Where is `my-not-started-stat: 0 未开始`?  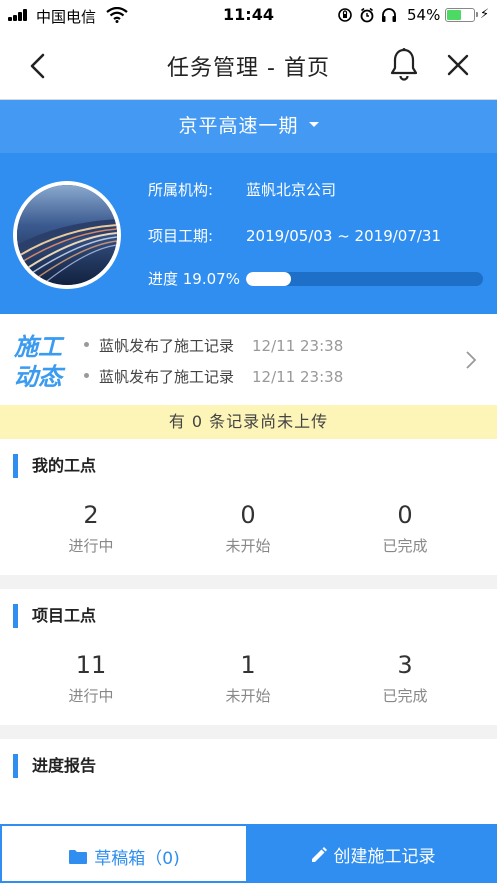
my-not-started-stat: 0 未开始 is located at coordinates (248, 528).